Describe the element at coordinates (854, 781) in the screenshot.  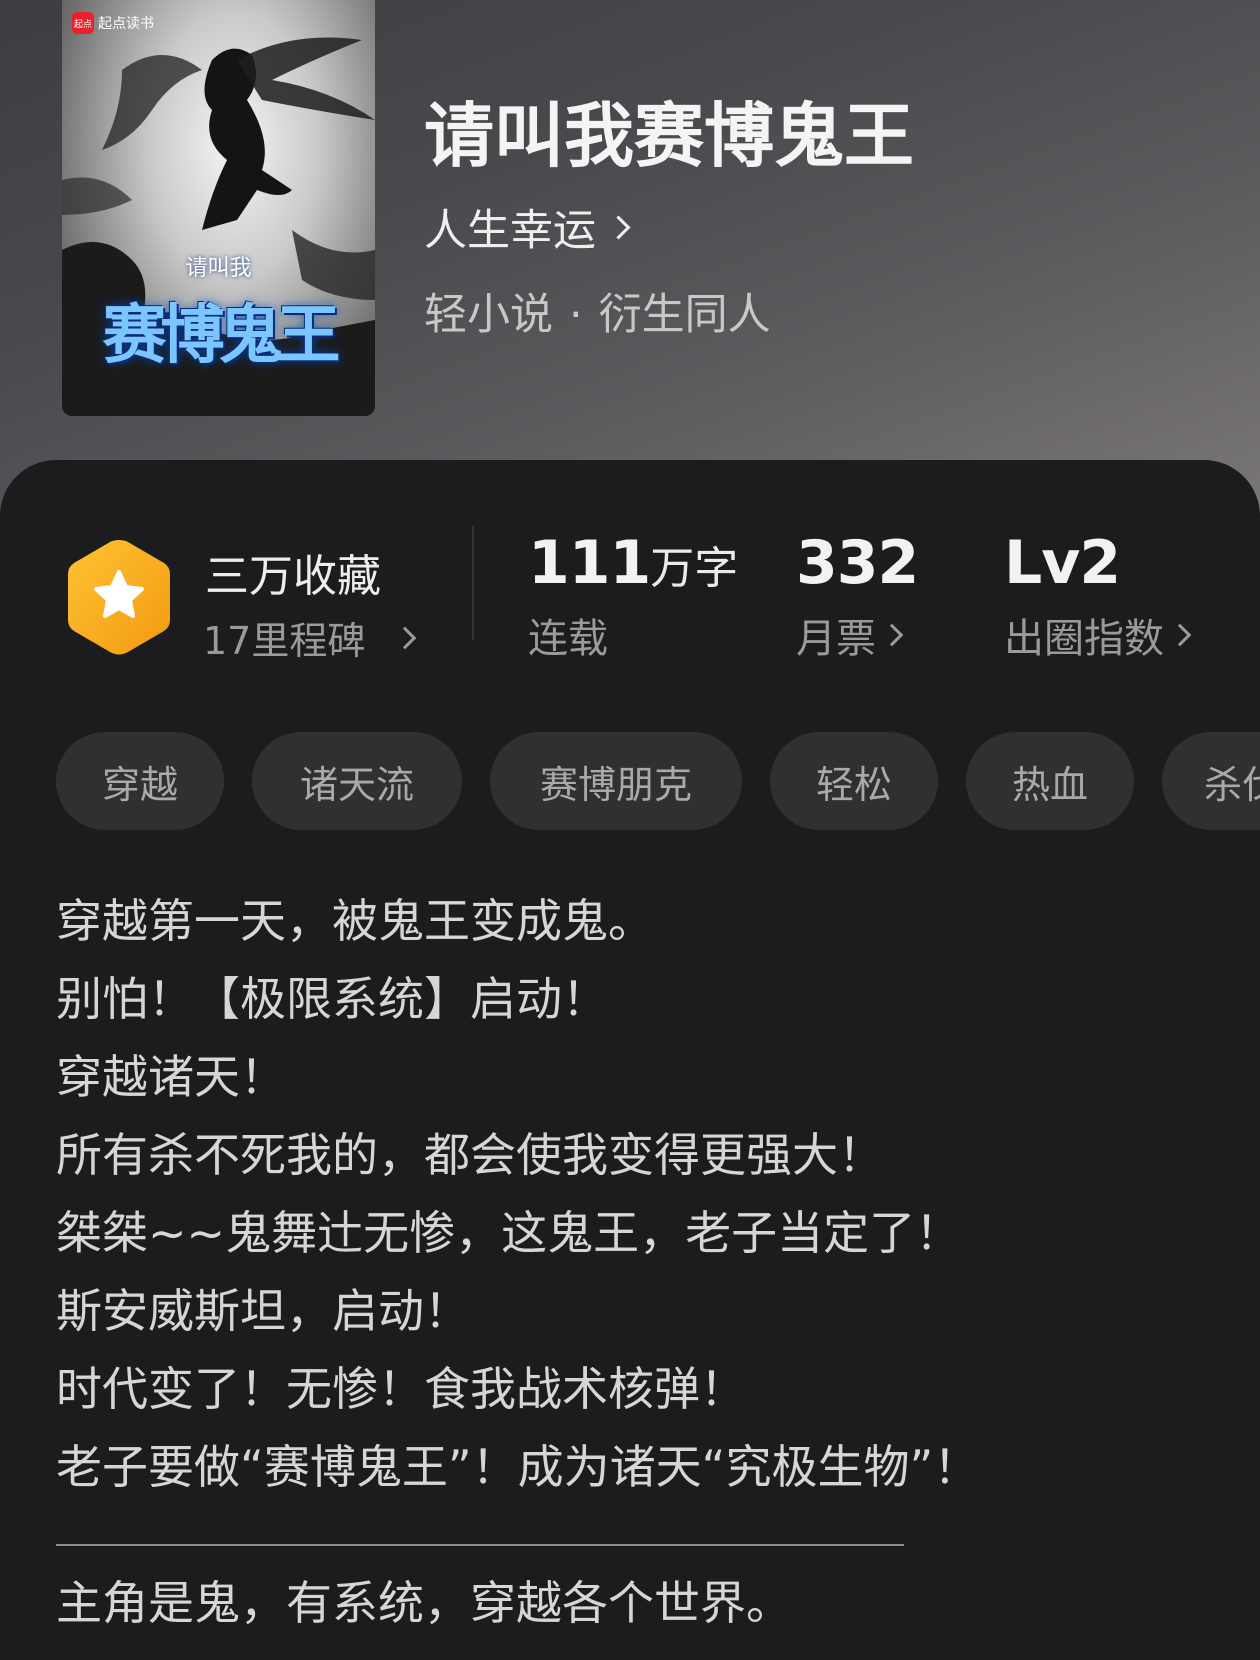
I see `tag-chip: 轻松` at that location.